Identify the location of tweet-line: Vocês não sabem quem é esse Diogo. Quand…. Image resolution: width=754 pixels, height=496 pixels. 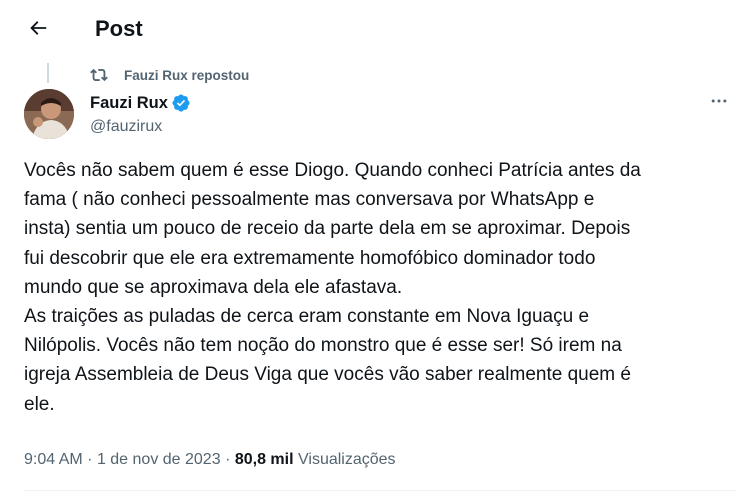
(332, 170).